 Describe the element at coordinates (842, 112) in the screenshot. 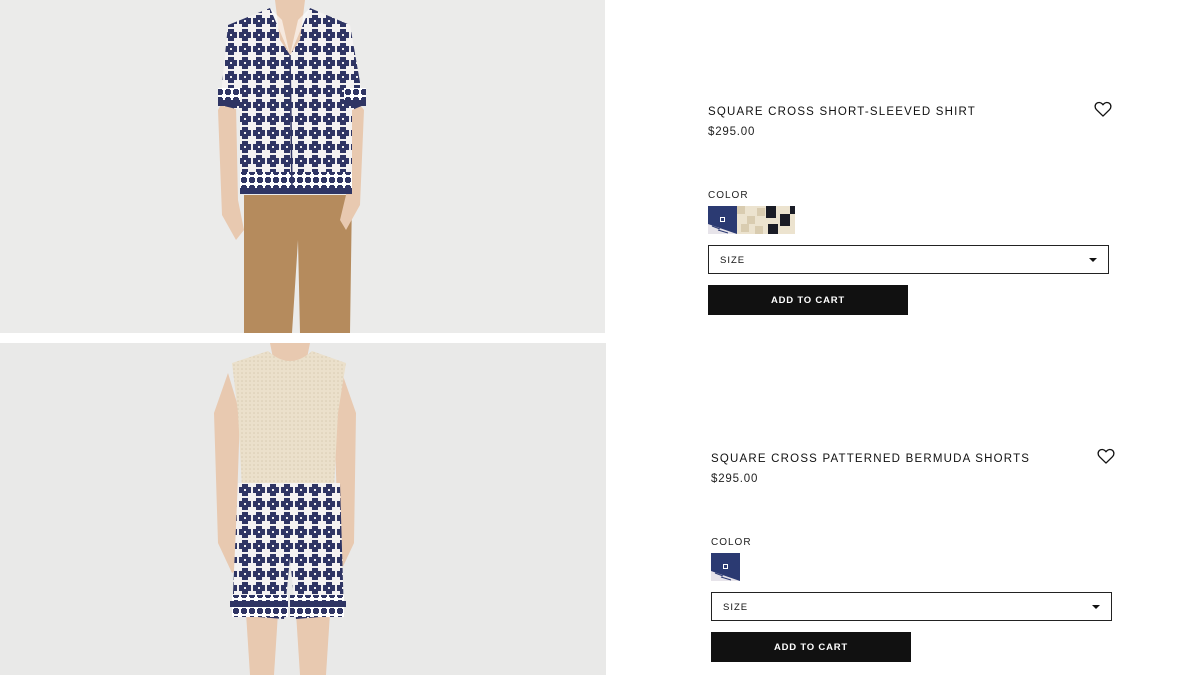

I see `product-title: SQUARE CROSS SHORT-SLEEVED SHIRT` at that location.